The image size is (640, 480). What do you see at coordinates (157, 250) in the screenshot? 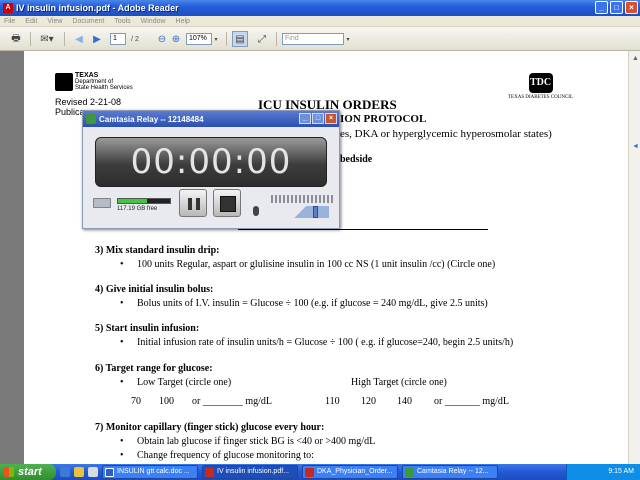
I see `section-3-title: 3) Mix standard insulin drip:` at bounding box center [157, 250].